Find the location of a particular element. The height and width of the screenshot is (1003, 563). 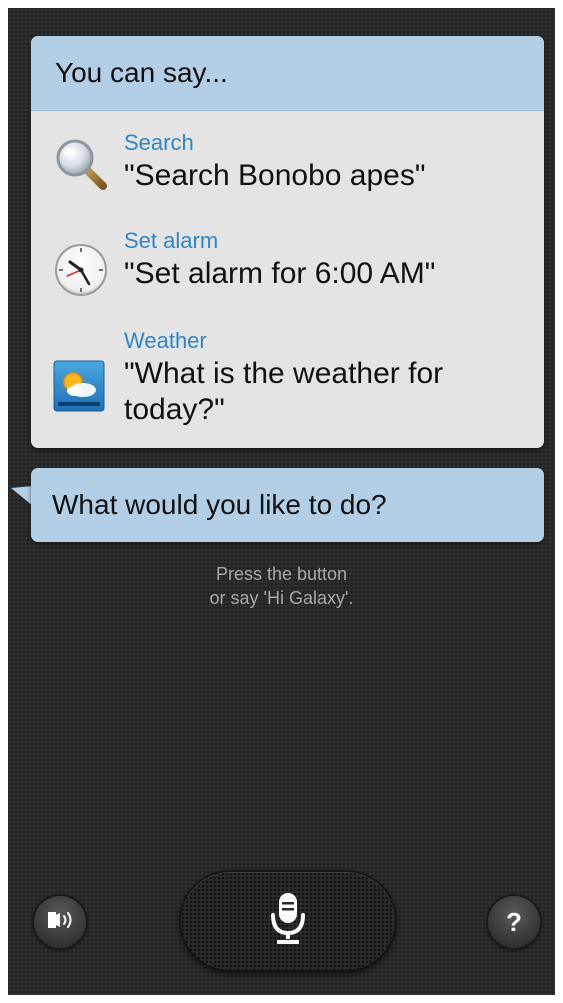

microphone-icon is located at coordinates (288, 921).